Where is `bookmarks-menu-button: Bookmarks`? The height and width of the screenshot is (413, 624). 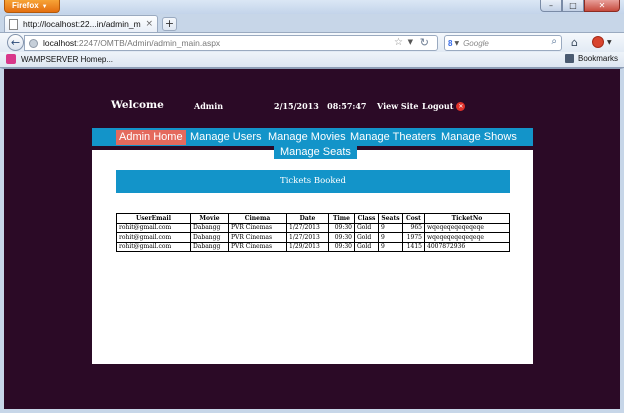 bookmarks-menu-button: Bookmarks is located at coordinates (591, 58).